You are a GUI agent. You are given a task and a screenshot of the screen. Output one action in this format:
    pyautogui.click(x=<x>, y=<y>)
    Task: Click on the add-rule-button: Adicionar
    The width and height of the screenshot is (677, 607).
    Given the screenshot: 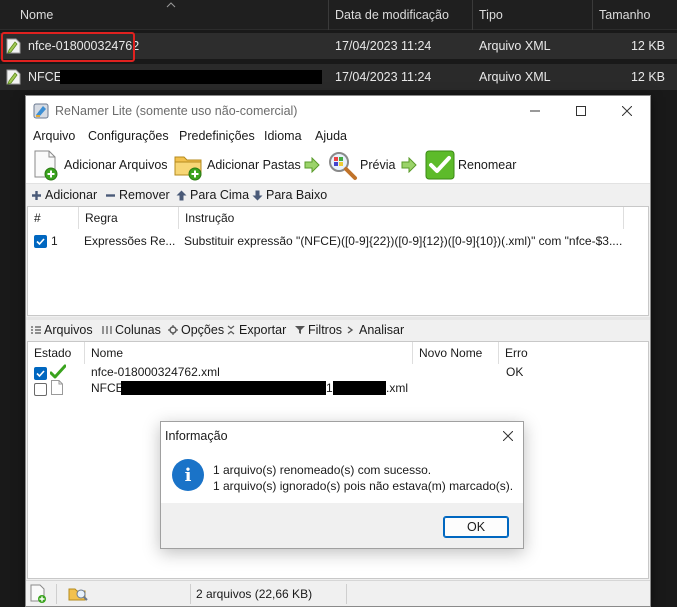 What is the action you would take?
    pyautogui.click(x=64, y=195)
    